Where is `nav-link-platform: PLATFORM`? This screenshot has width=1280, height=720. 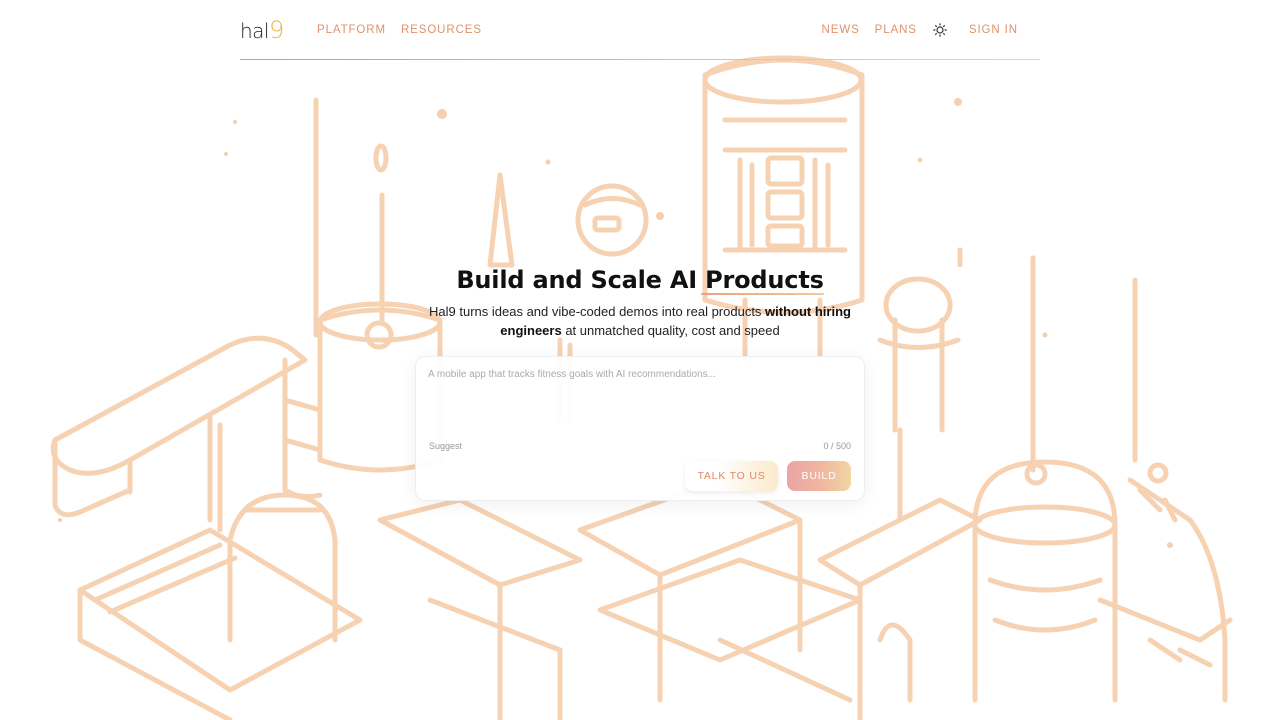 nav-link-platform: PLATFORM is located at coordinates (351, 30).